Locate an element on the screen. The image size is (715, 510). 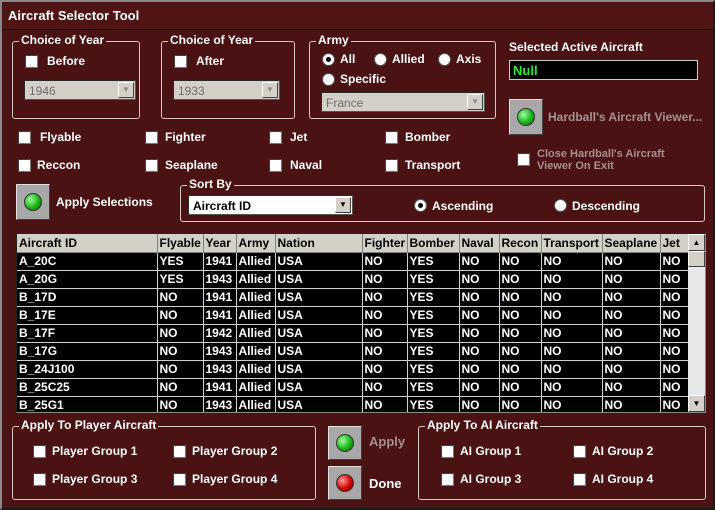
scroll-thumb is located at coordinates (696, 259).